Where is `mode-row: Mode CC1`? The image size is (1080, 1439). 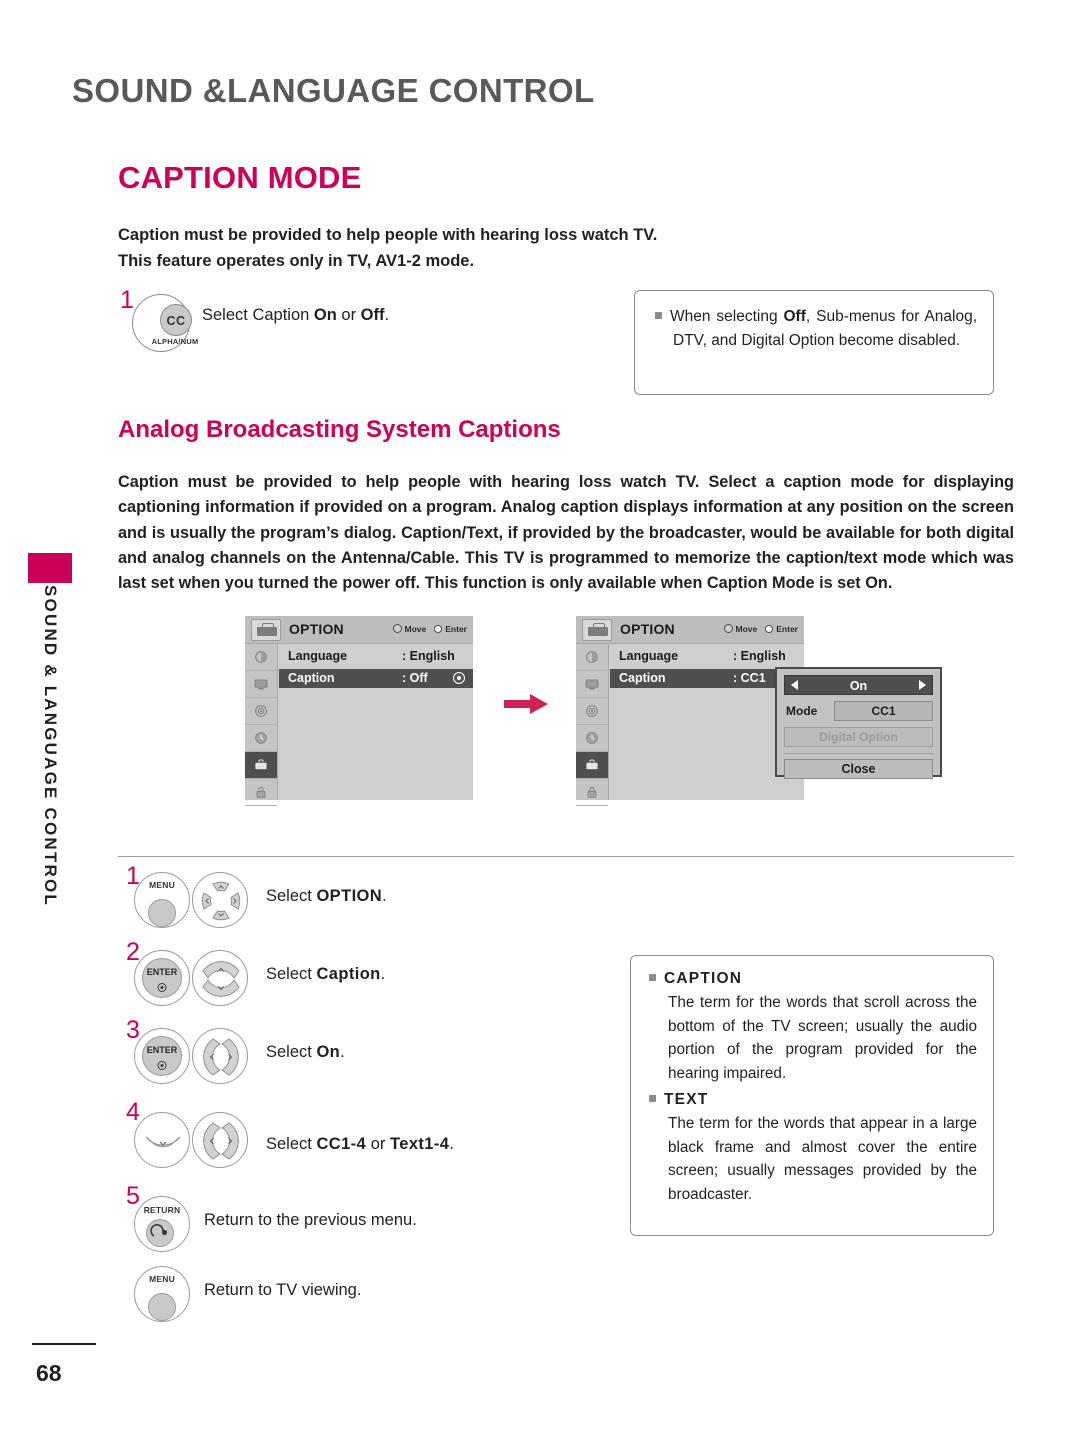 mode-row: Mode CC1 is located at coordinates (858, 711).